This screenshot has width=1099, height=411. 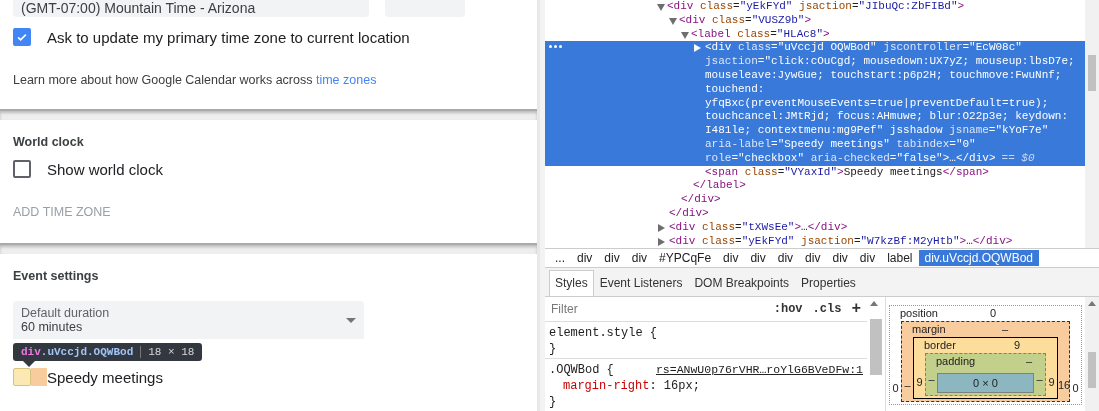 I want to click on panel-tab: Properties, so click(x=828, y=283).